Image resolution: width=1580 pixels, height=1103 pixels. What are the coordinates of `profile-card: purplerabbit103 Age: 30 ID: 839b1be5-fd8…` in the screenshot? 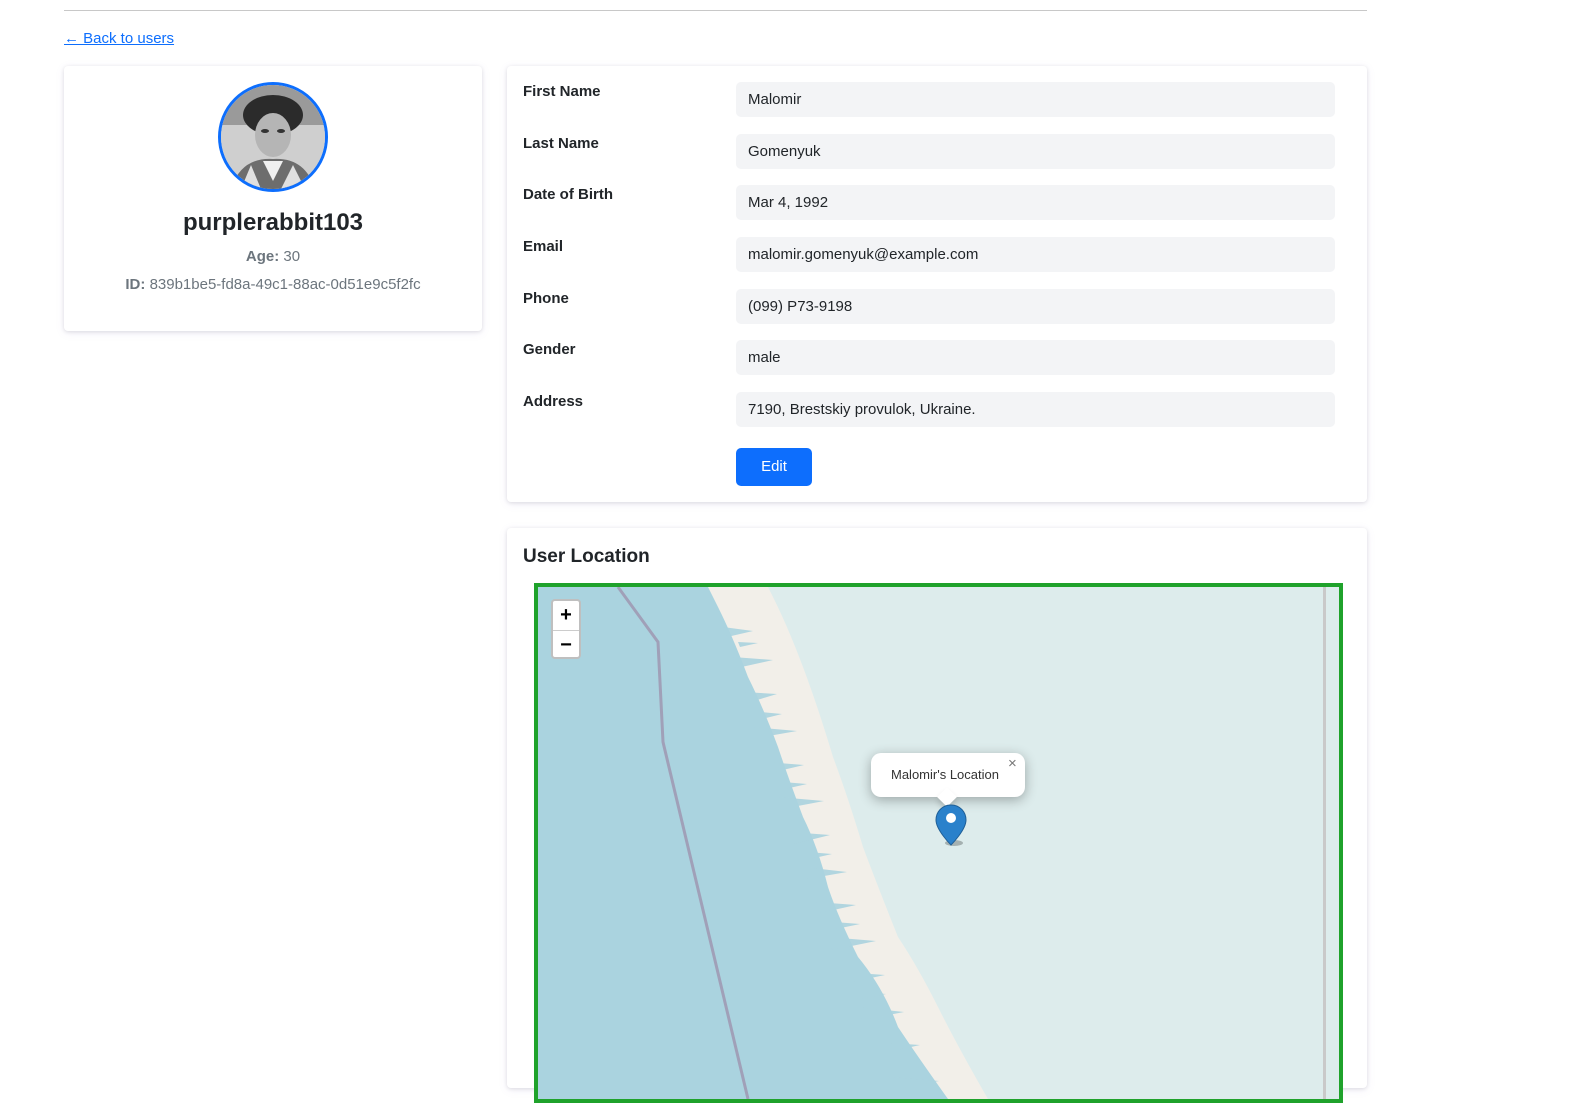 It's located at (273, 198).